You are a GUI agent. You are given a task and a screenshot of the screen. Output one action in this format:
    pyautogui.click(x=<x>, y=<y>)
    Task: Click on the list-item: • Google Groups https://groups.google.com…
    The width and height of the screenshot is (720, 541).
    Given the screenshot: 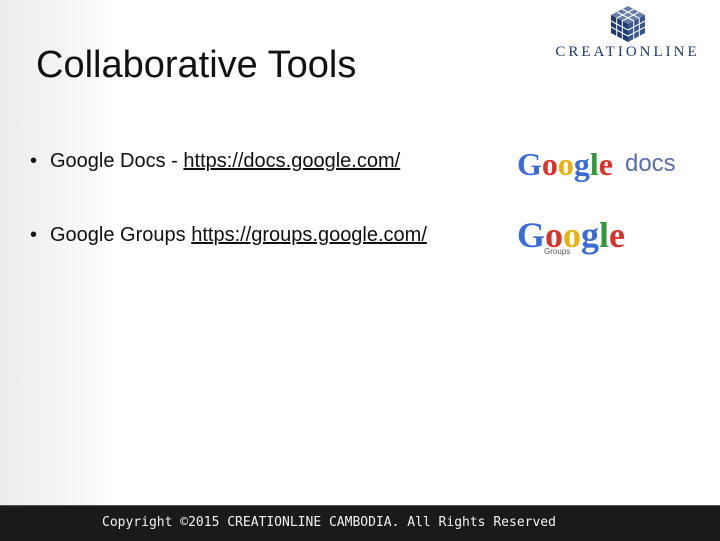 What is the action you would take?
    pyautogui.click(x=228, y=235)
    